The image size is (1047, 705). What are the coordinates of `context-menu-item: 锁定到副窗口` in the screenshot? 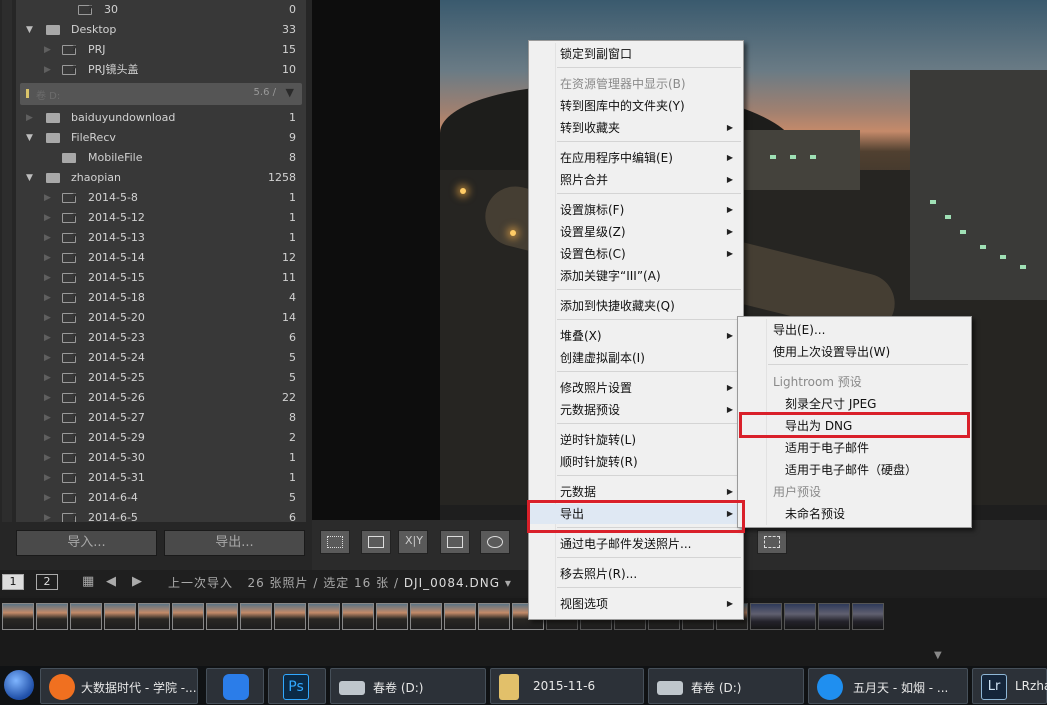 It's located at (636, 54).